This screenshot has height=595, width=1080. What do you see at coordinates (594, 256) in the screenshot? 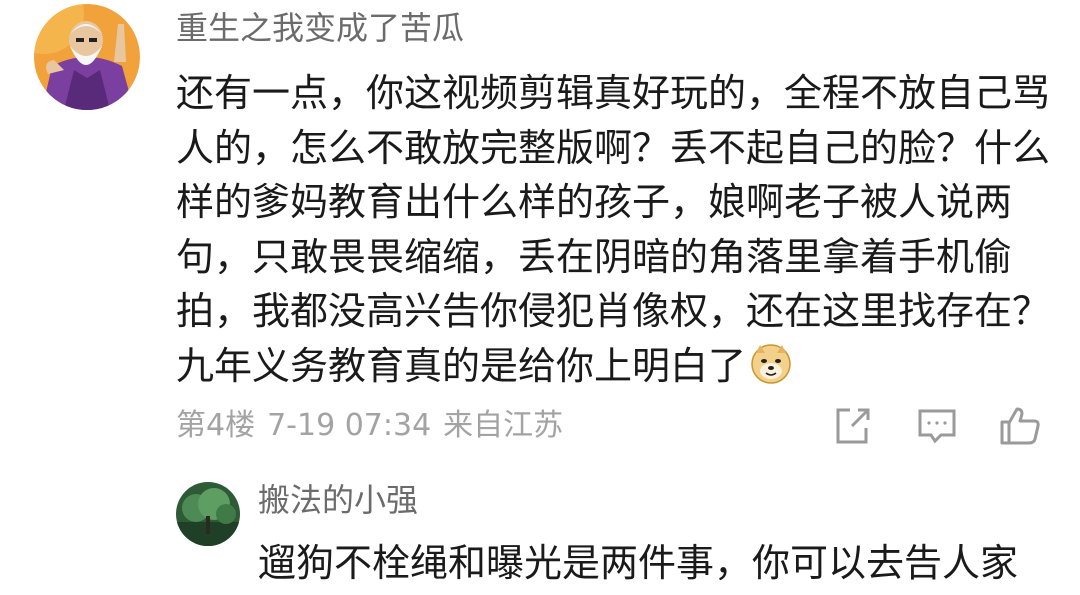
I see `comment-line: 句，只敢畏畏缩缩，丢在阴暗的角落里拿着手机偷` at bounding box center [594, 256].